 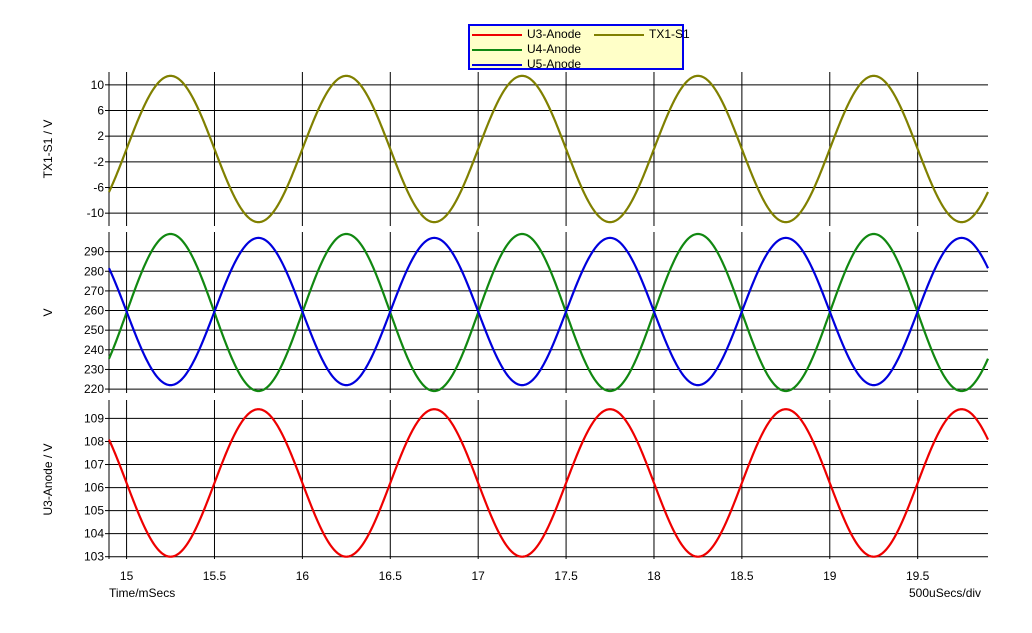 I want to click on y-tick-label: 6, so click(x=100, y=111).